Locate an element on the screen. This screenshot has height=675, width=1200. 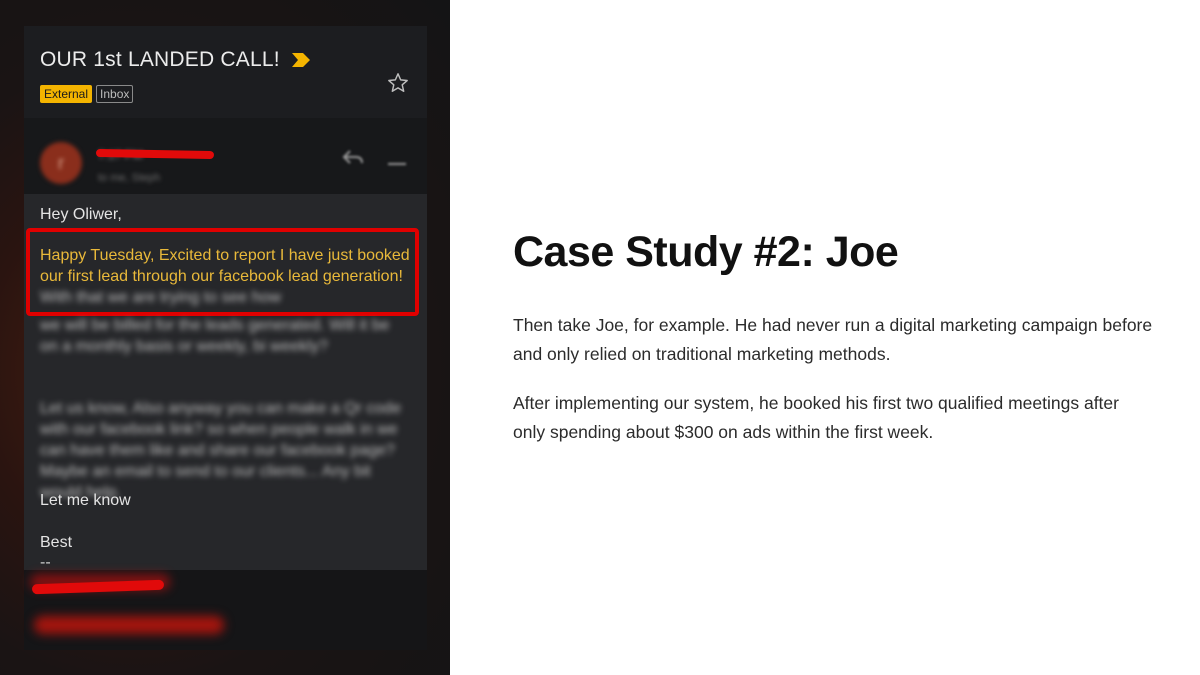
recipient-line: to me, Steph is located at coordinates (129, 178).